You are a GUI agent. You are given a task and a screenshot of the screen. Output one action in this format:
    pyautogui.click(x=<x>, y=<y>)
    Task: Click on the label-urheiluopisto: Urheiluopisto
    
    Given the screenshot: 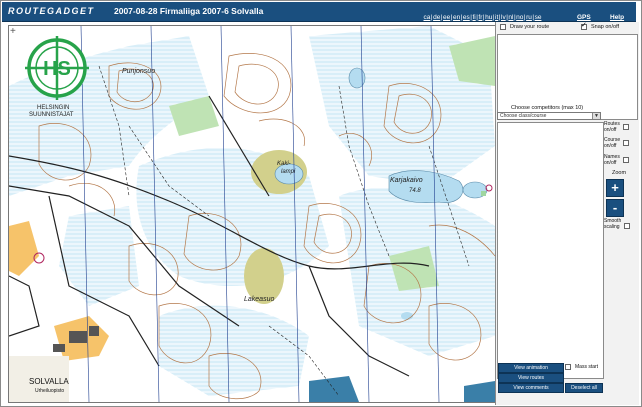 What is the action you would take?
    pyautogui.click(x=49, y=391)
    